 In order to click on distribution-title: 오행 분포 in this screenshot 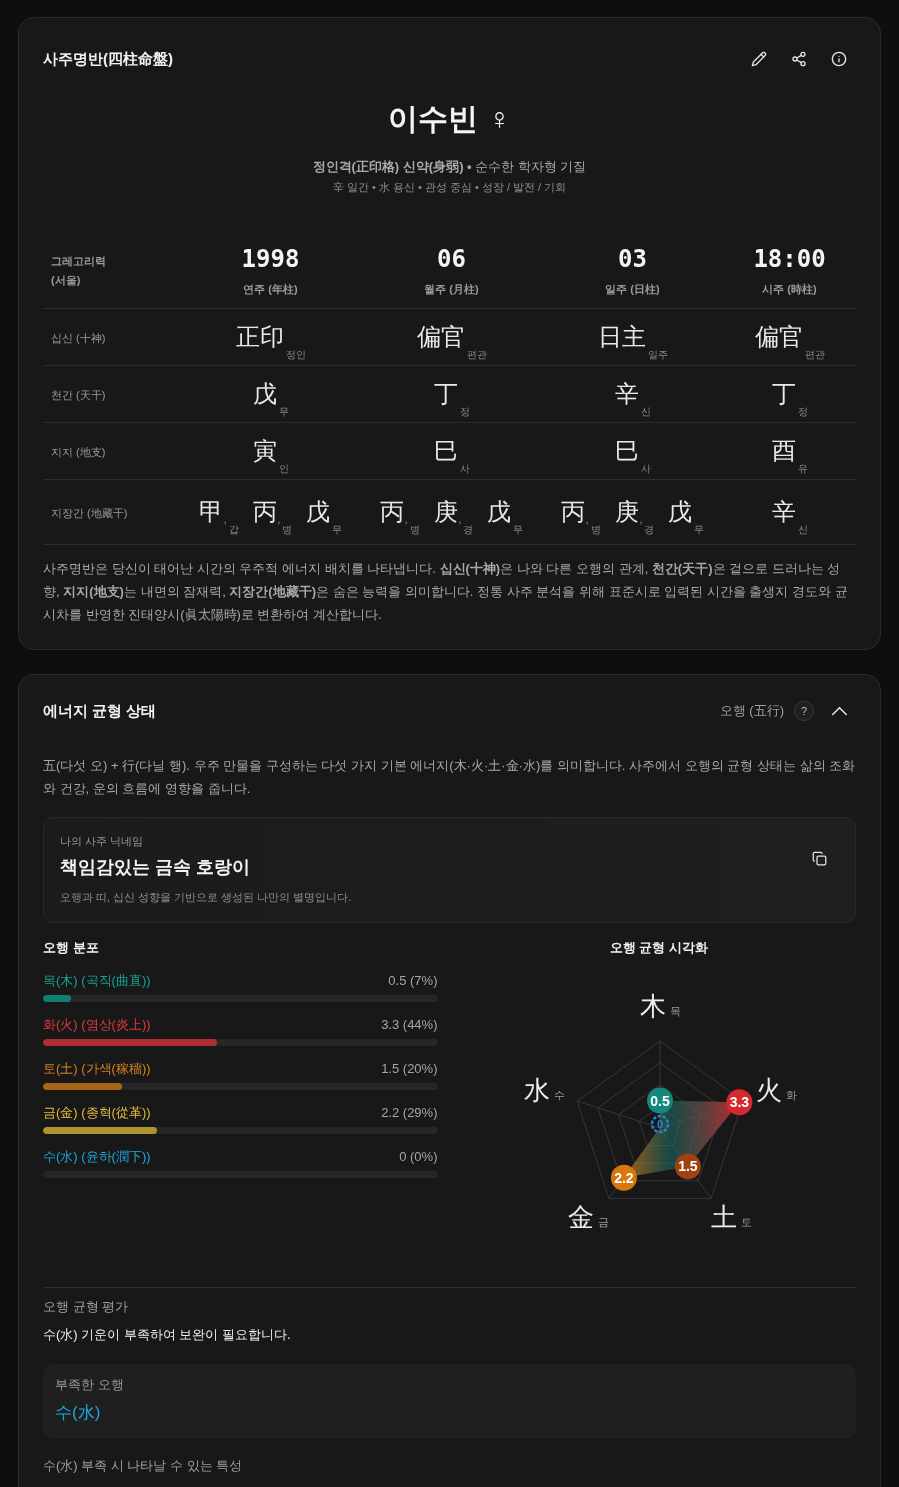, I will do `click(71, 948)`.